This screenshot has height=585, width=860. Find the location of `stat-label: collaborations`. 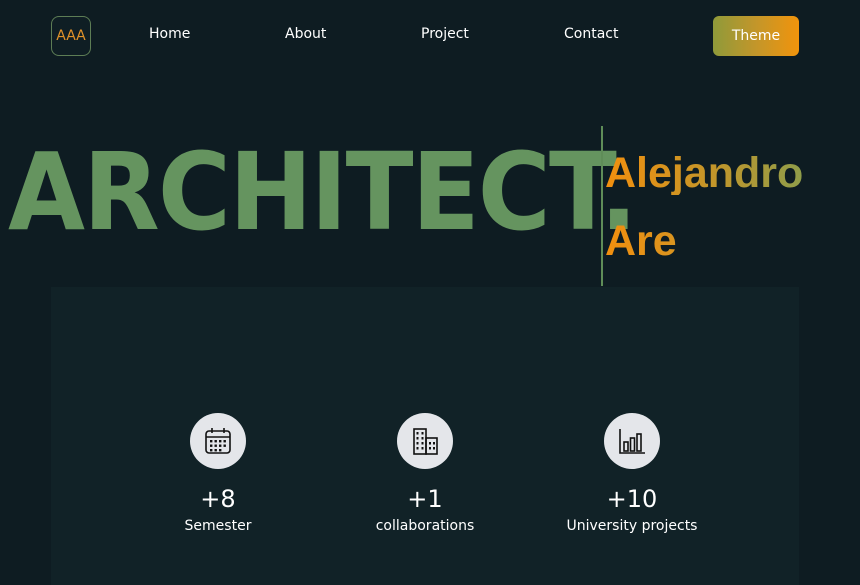

stat-label: collaborations is located at coordinates (425, 526).